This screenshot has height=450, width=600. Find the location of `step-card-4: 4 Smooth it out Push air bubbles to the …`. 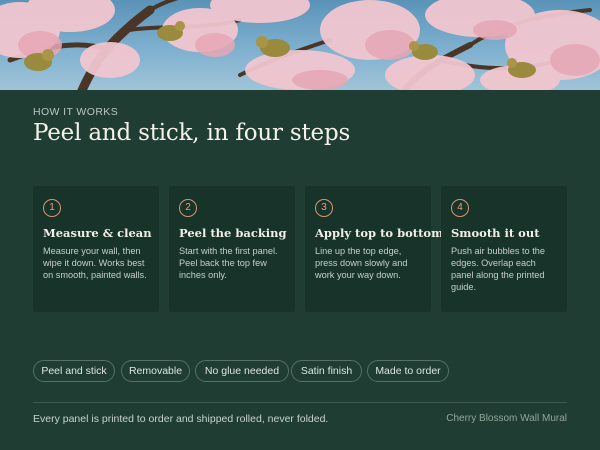

step-card-4: 4 Smooth it out Push air bubbles to the … is located at coordinates (504, 249).